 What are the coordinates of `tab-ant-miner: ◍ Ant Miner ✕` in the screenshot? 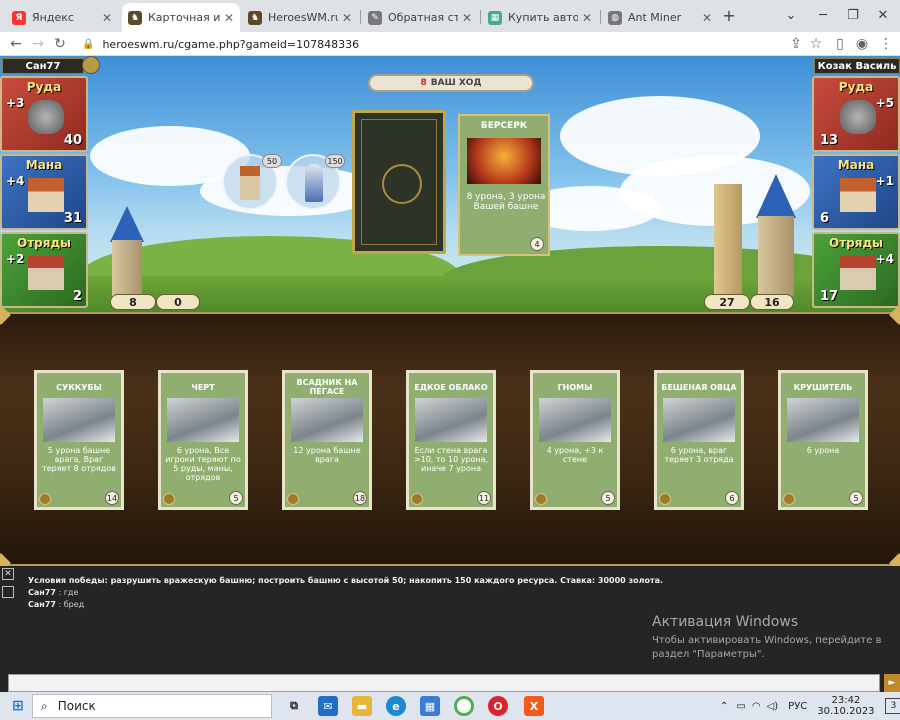 It's located at (660, 17).